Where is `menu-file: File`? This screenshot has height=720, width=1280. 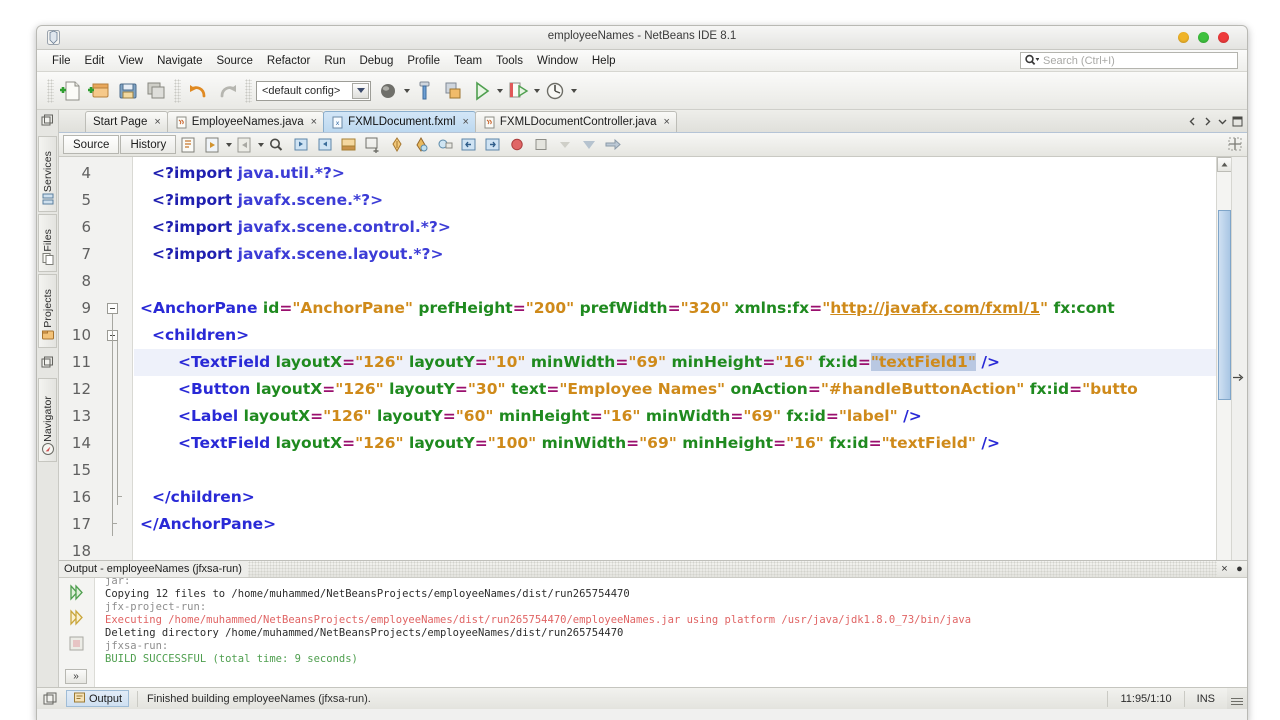
menu-file: File is located at coordinates (61, 61).